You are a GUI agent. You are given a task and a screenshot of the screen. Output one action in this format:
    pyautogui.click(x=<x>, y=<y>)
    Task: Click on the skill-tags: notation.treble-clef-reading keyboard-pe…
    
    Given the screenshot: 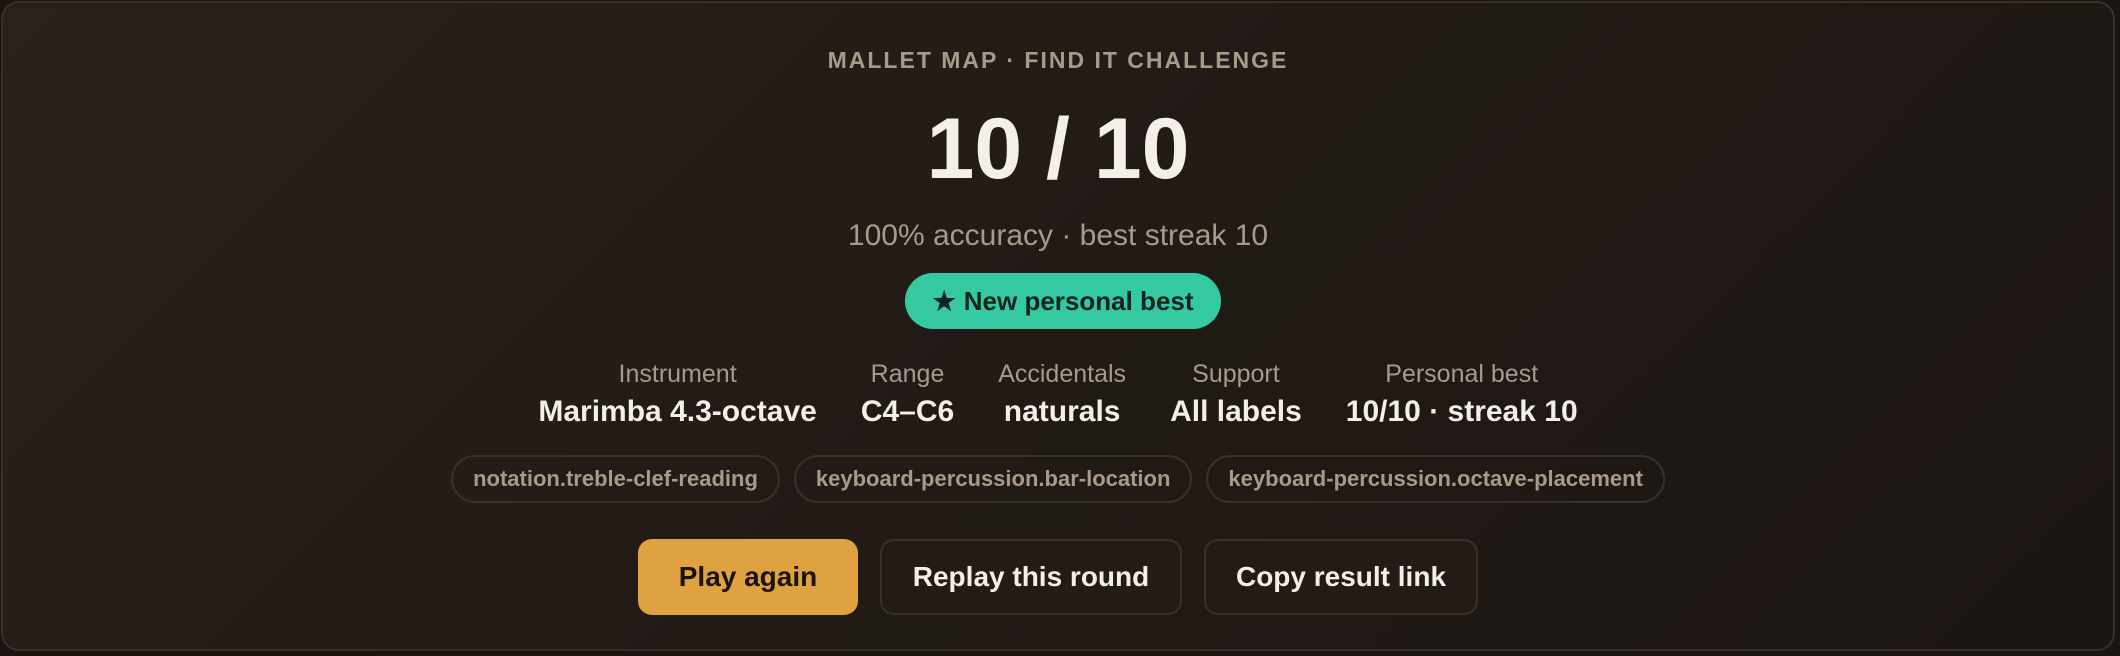 What is the action you would take?
    pyautogui.click(x=1058, y=479)
    